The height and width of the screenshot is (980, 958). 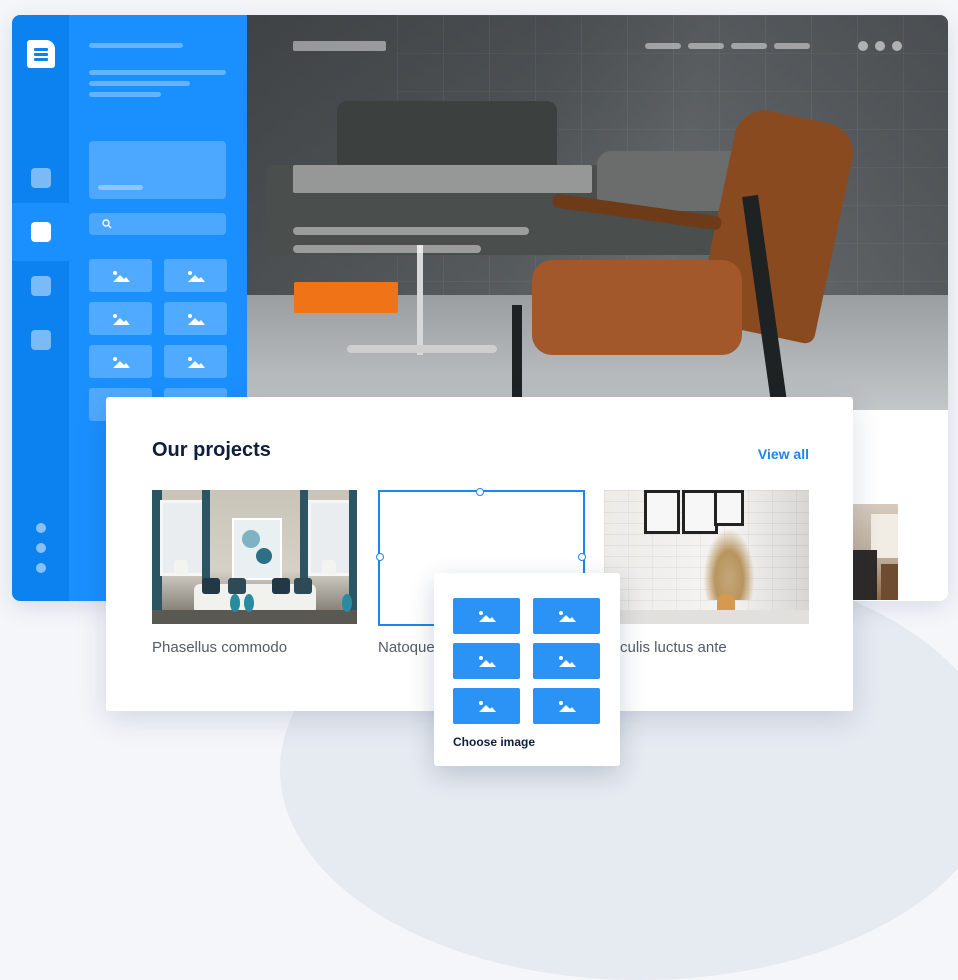 What do you see at coordinates (120, 187) in the screenshot?
I see `panel-card-caption-placeholder` at bounding box center [120, 187].